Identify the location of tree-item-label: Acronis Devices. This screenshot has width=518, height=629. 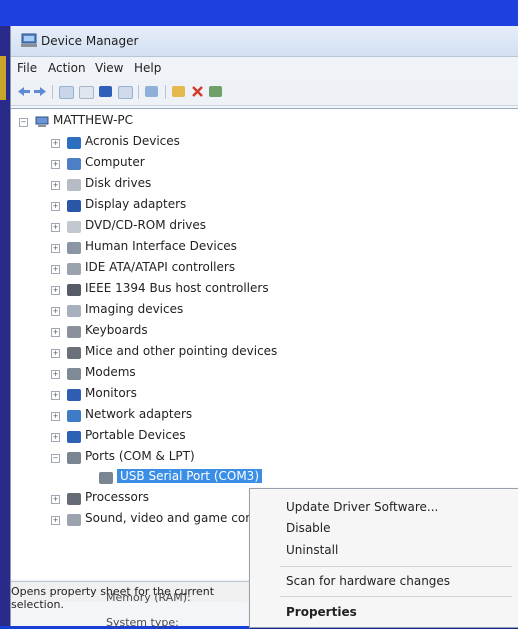
(132, 141).